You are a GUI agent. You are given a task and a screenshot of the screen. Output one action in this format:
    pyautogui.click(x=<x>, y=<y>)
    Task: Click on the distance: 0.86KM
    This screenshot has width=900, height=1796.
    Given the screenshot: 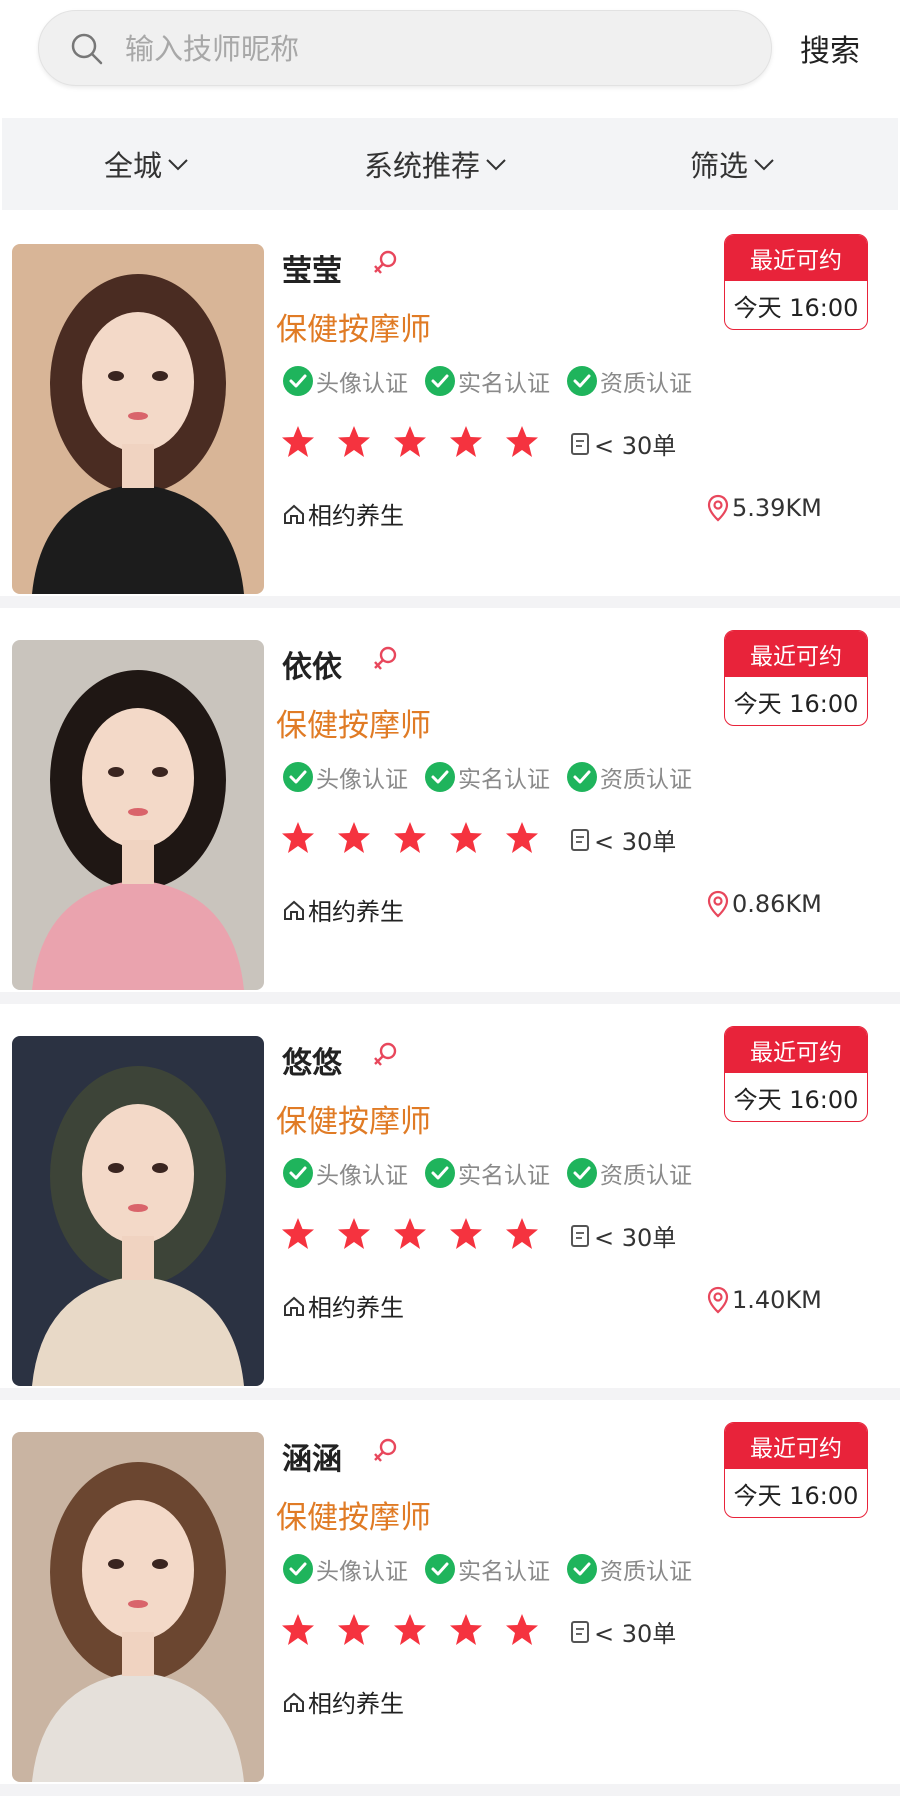 What is the action you would take?
    pyautogui.click(x=764, y=904)
    